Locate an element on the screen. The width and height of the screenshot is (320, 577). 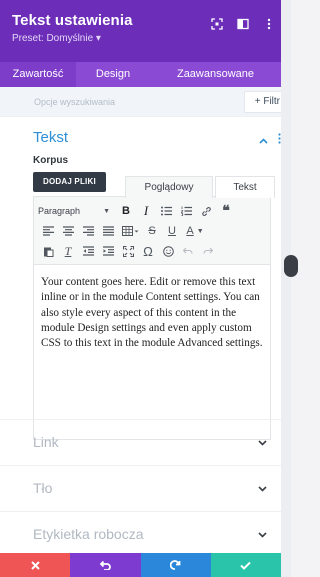
cancel-button is located at coordinates (35, 565).